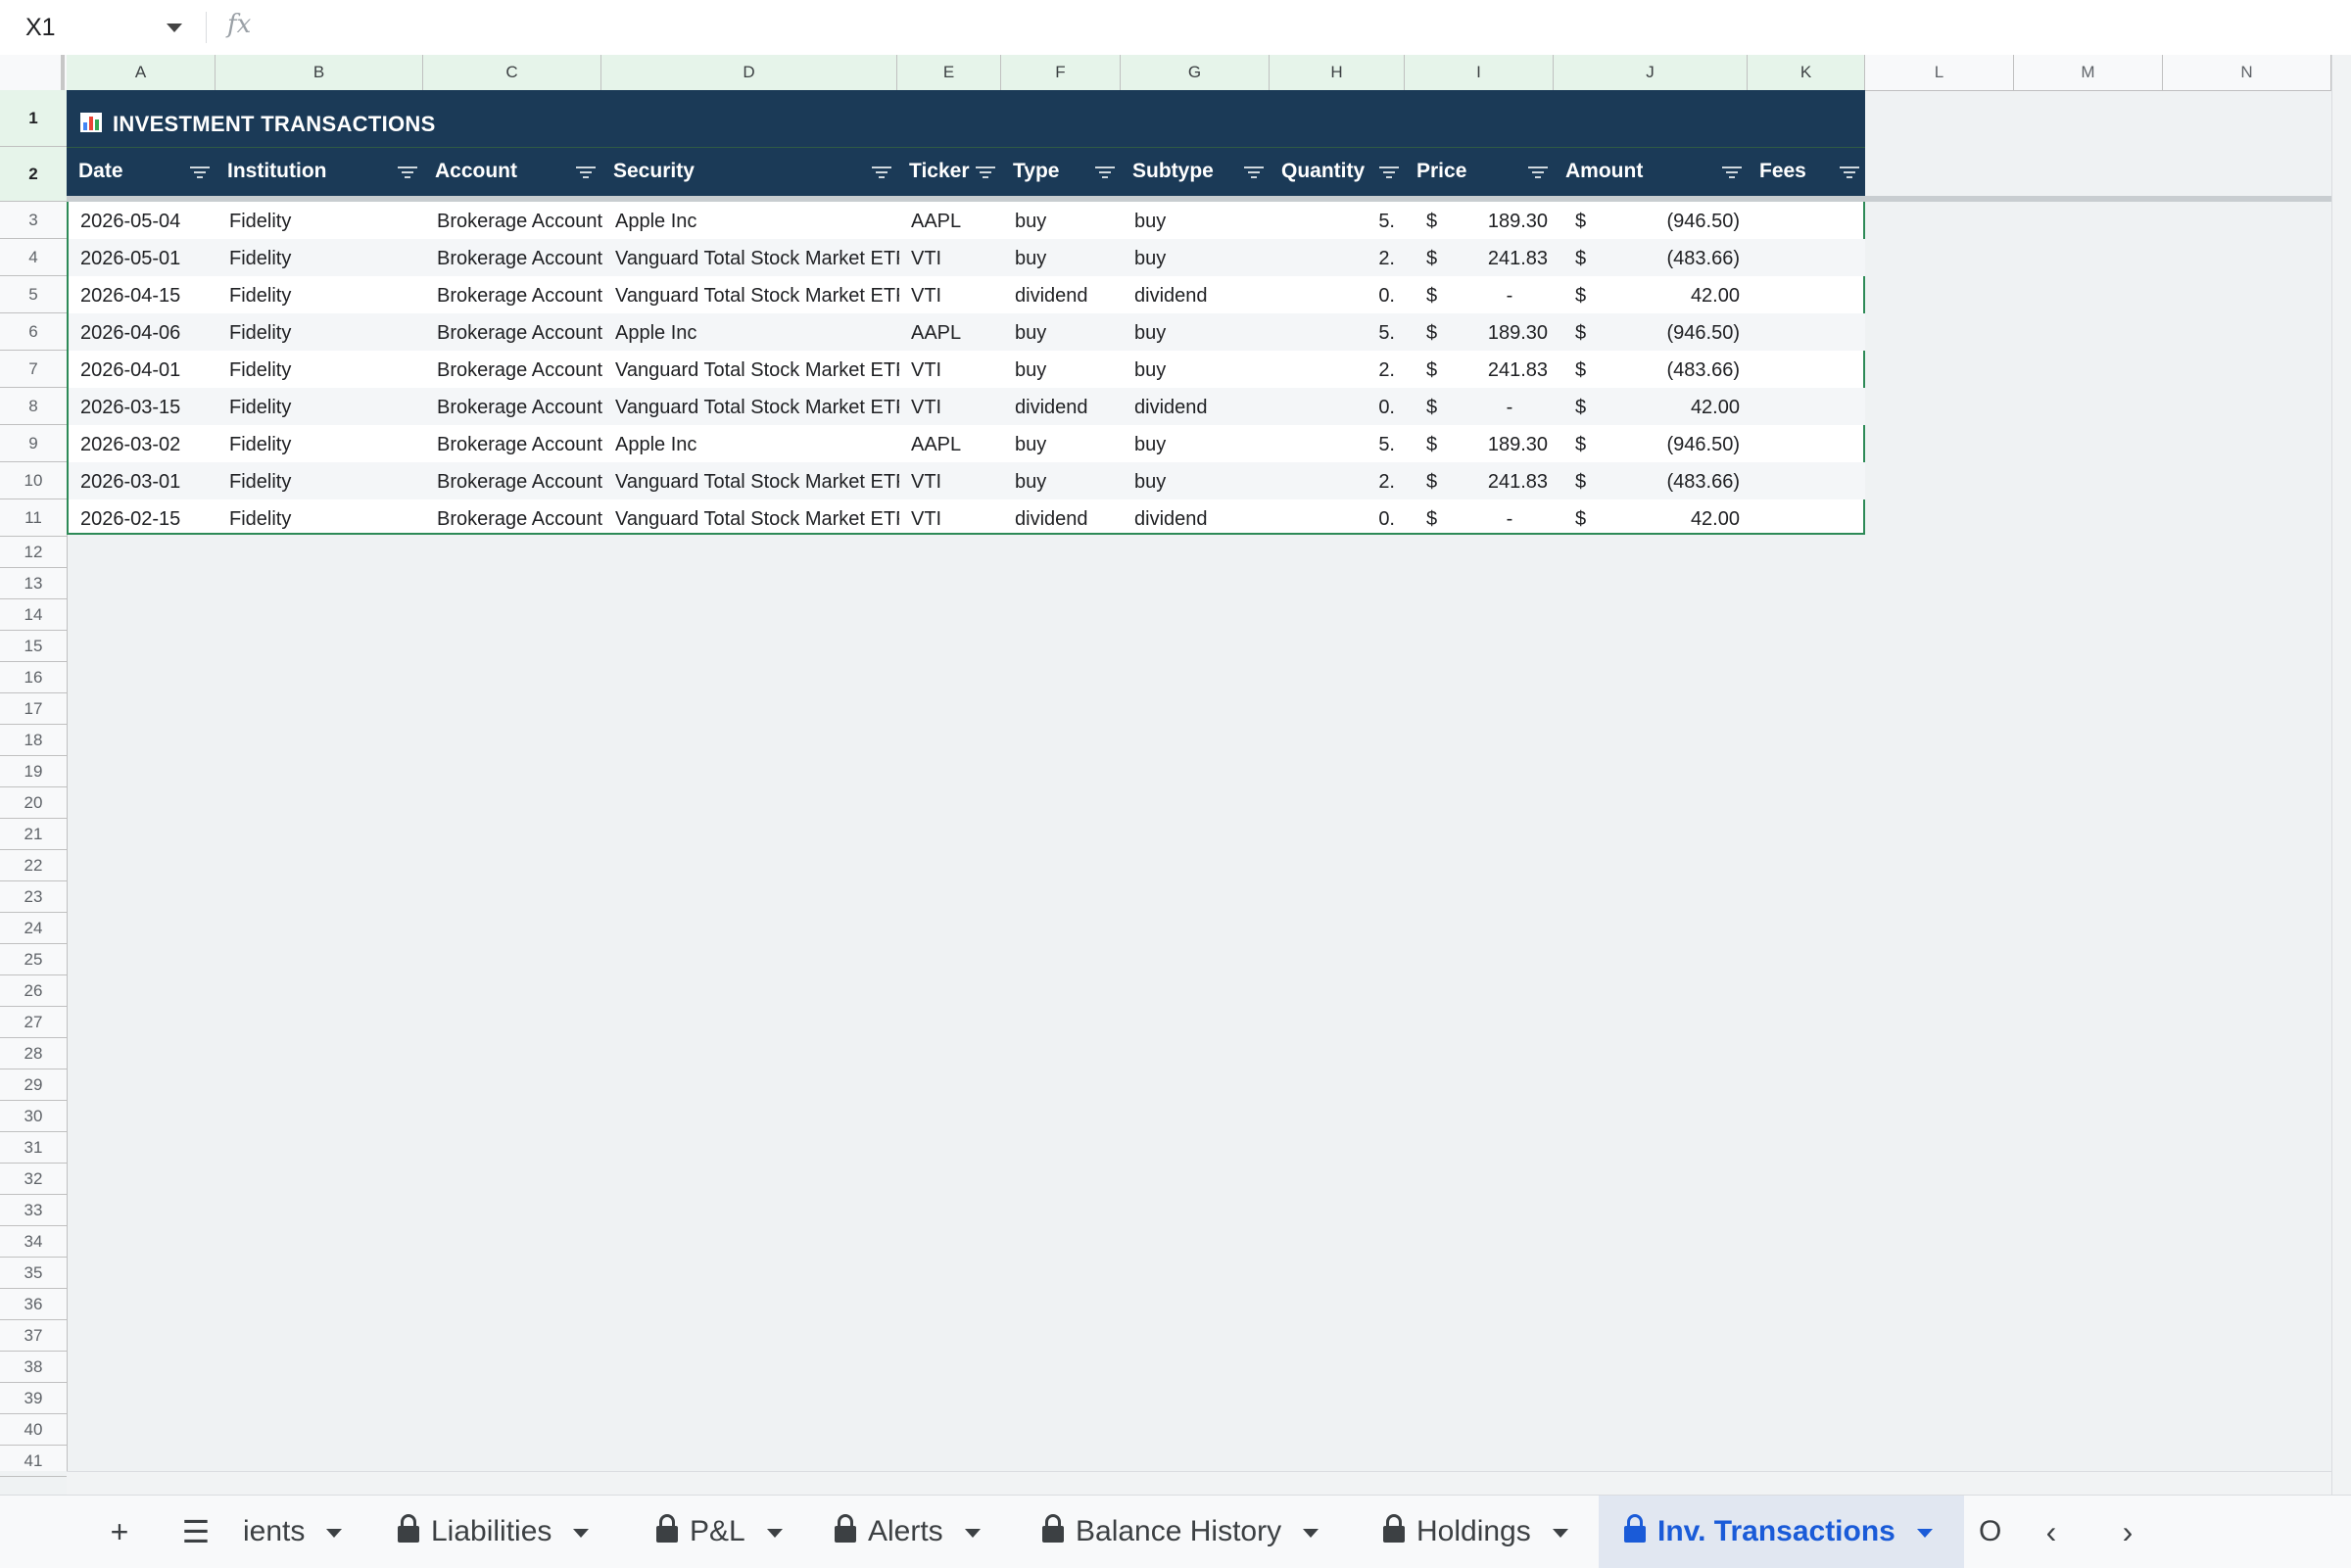  Describe the element at coordinates (34, 294) in the screenshot. I see `row-header-5: 5` at that location.